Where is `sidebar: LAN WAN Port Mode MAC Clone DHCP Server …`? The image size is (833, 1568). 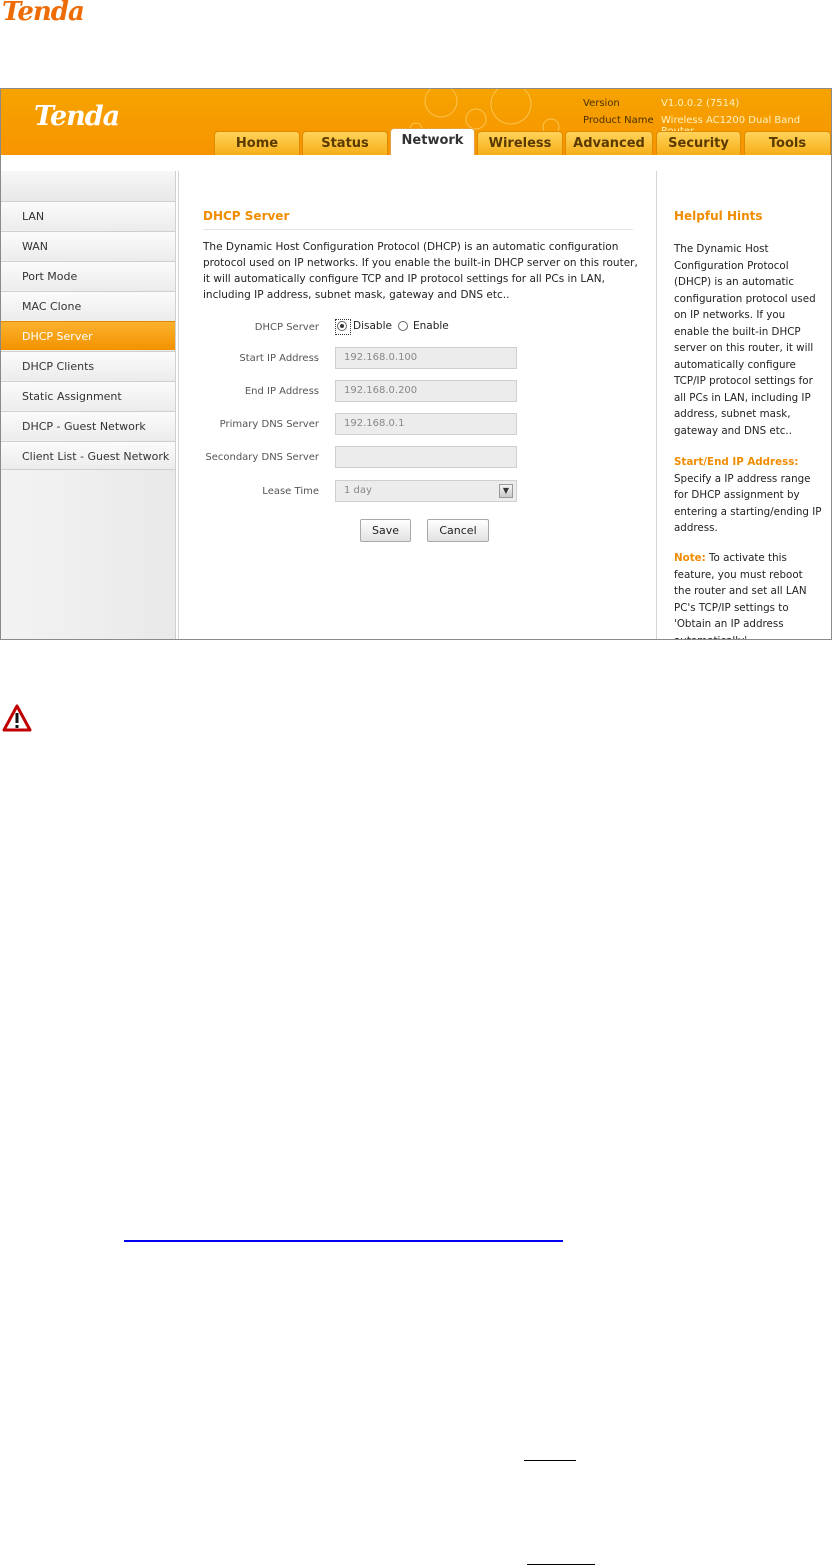 sidebar: LAN WAN Port Mode MAC Clone DHCP Server … is located at coordinates (88, 405).